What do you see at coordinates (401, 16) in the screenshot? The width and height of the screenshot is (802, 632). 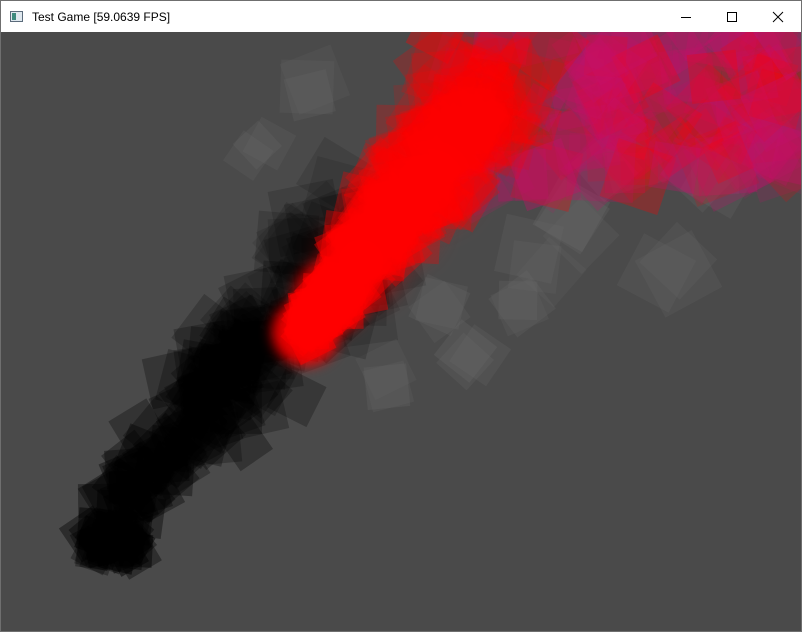 I see `title-bar: Test Game [59.0639 FPS]` at bounding box center [401, 16].